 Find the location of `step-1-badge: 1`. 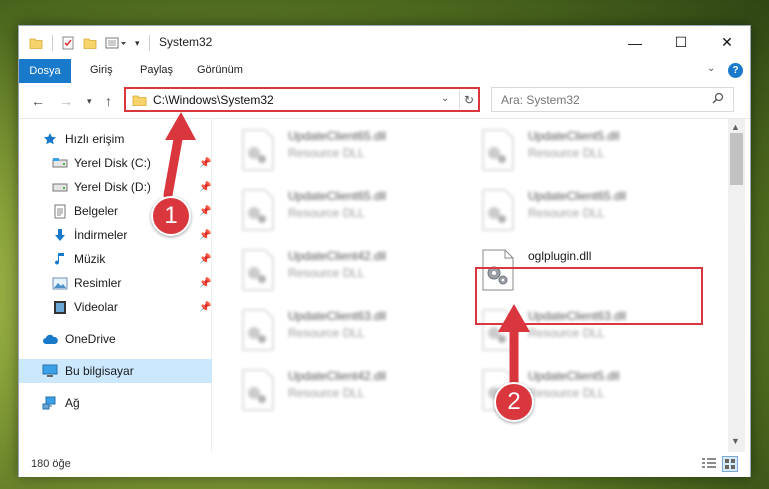

step-1-badge: 1 is located at coordinates (171, 216).